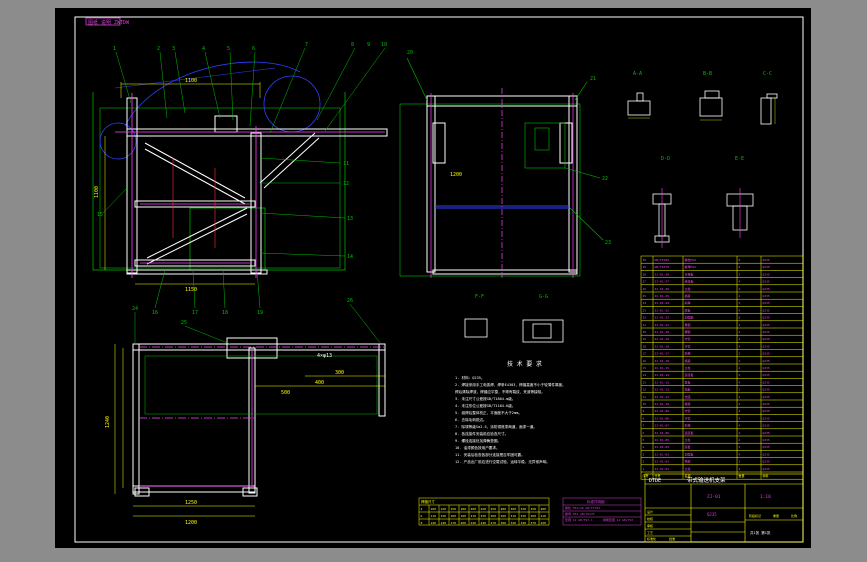 The height and width of the screenshot is (562, 867). What do you see at coordinates (645, 260) in the screenshot?
I see `parts-cell: 30` at bounding box center [645, 260].